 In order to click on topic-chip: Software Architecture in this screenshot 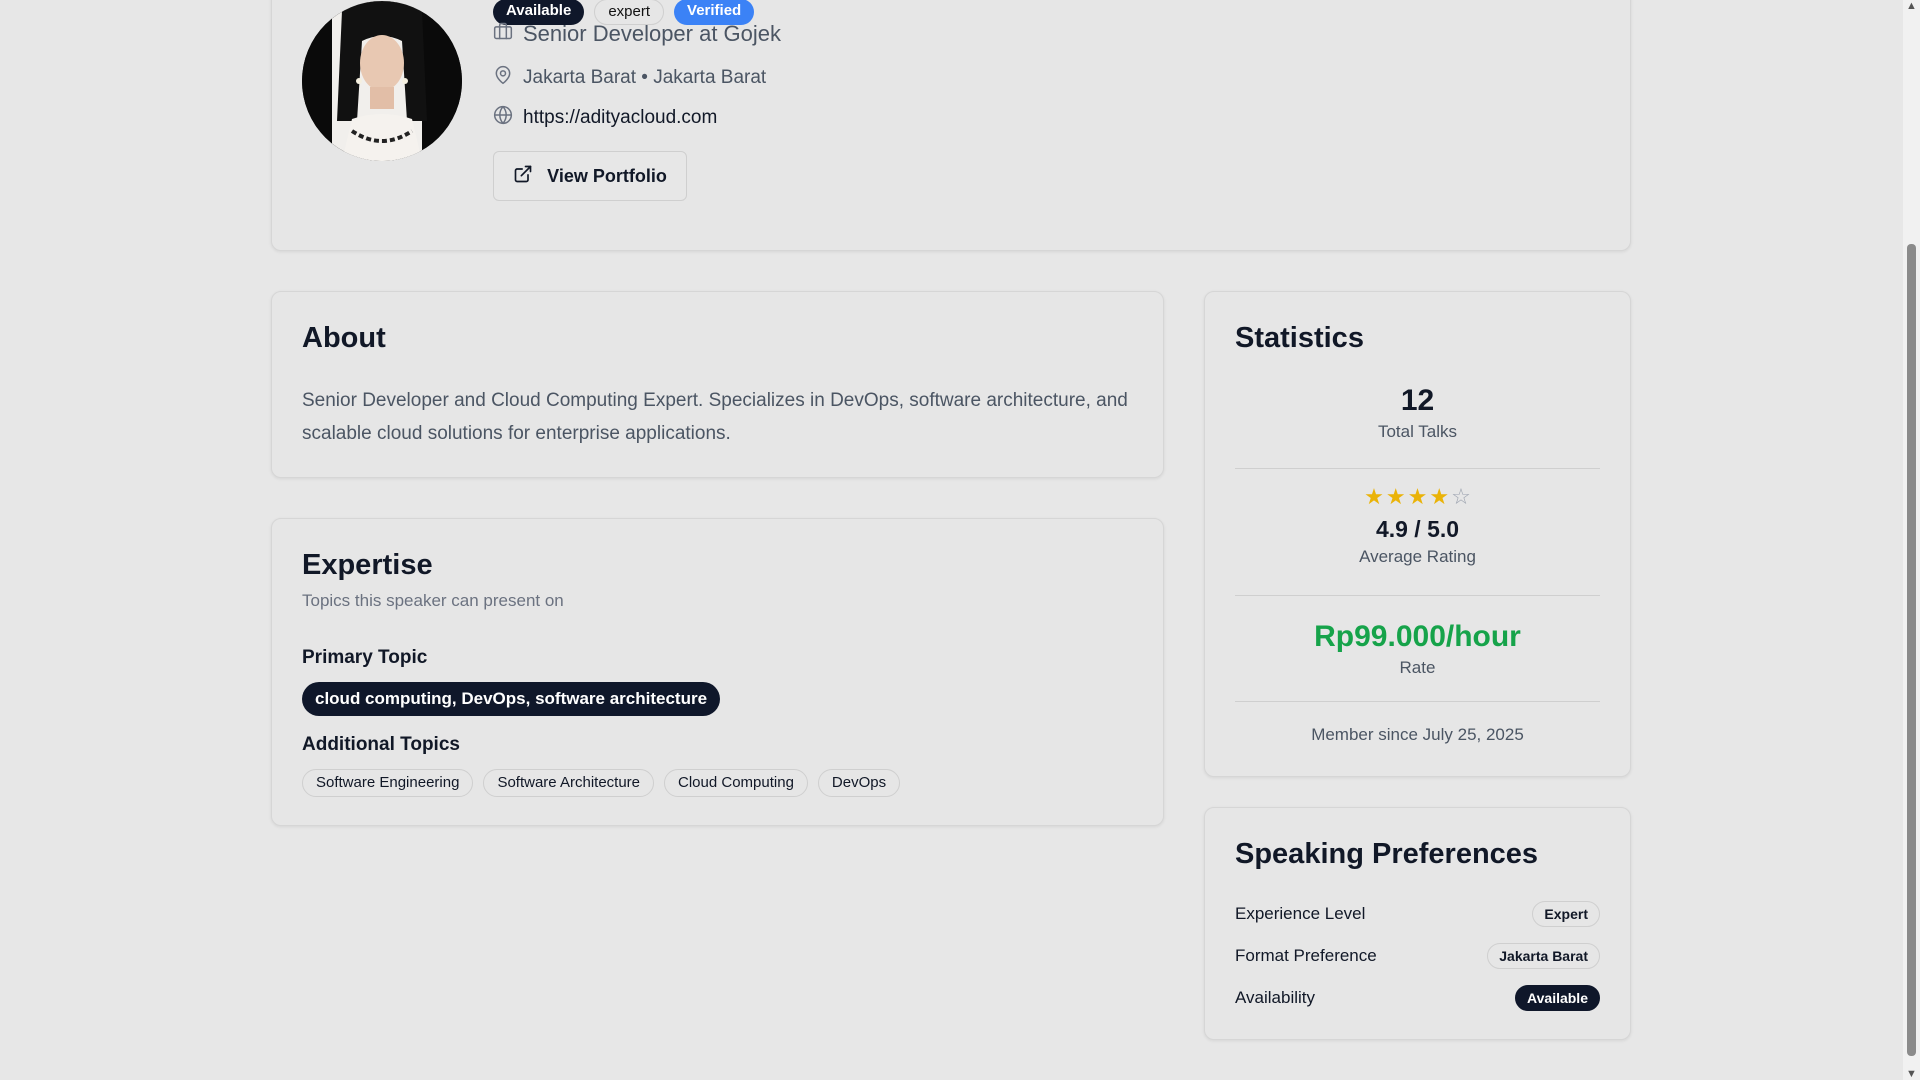, I will do `click(569, 783)`.